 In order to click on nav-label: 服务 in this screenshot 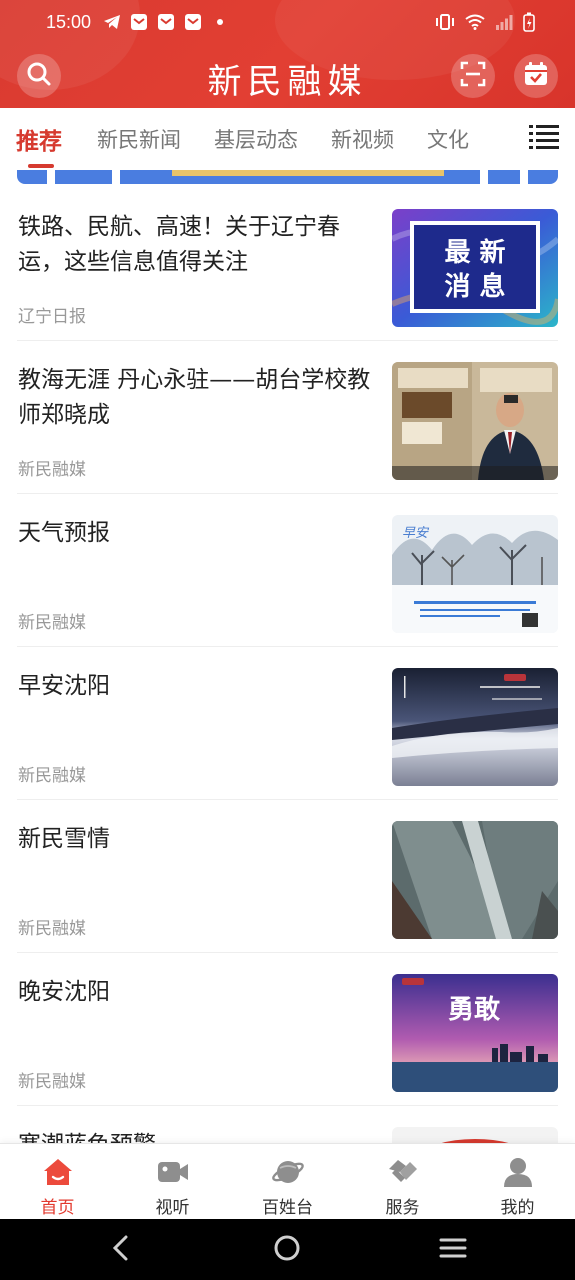, I will do `click(402, 1208)`.